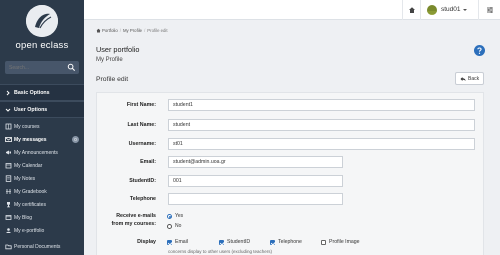  What do you see at coordinates (30, 140) in the screenshot?
I see `sidebar-item-label: My messages` at bounding box center [30, 140].